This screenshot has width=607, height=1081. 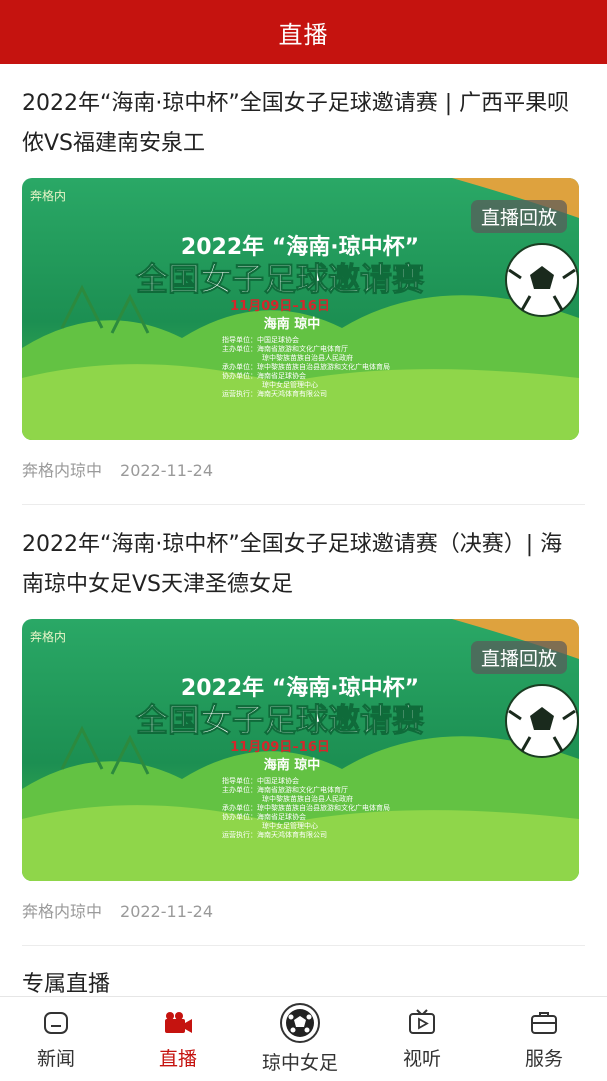 What do you see at coordinates (56, 1039) in the screenshot?
I see `tab-news: 新闻` at bounding box center [56, 1039].